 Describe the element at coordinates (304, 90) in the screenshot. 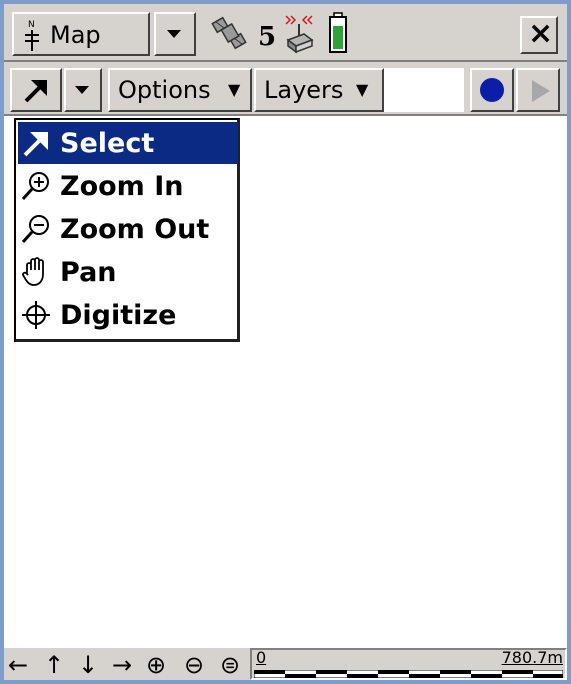

I see `layers-label: Layers` at that location.